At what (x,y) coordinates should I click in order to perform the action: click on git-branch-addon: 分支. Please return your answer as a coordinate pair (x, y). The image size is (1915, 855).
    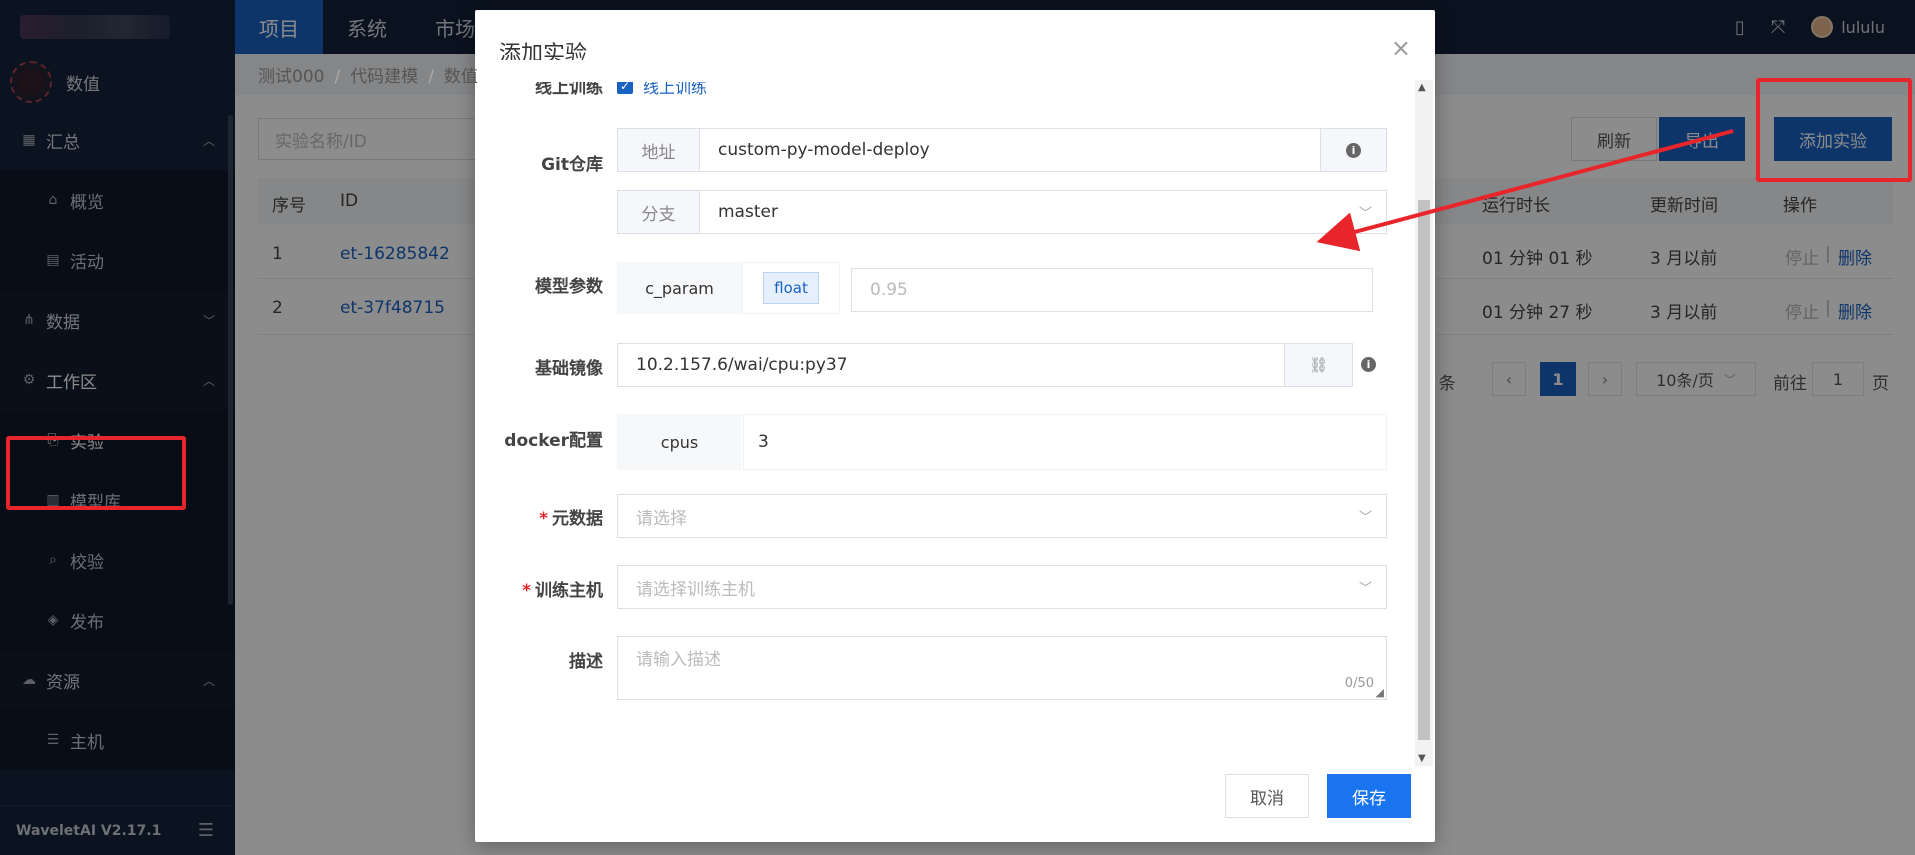
    Looking at the image, I should click on (659, 212).